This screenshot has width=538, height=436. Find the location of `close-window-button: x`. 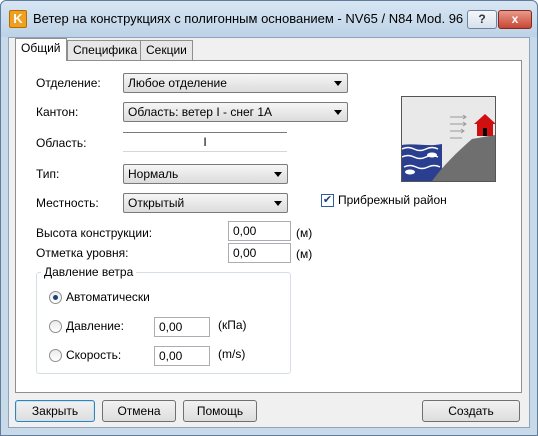

close-window-button: x is located at coordinates (515, 19).